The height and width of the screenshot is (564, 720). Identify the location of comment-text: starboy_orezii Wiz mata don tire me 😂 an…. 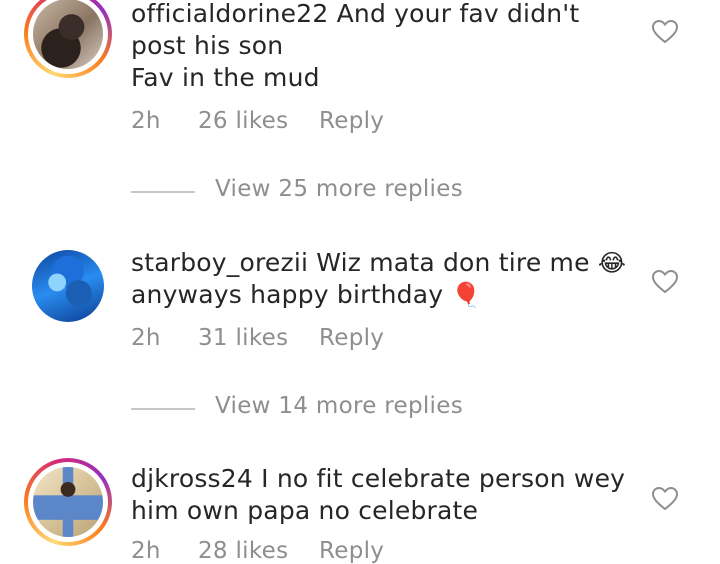
(381, 279).